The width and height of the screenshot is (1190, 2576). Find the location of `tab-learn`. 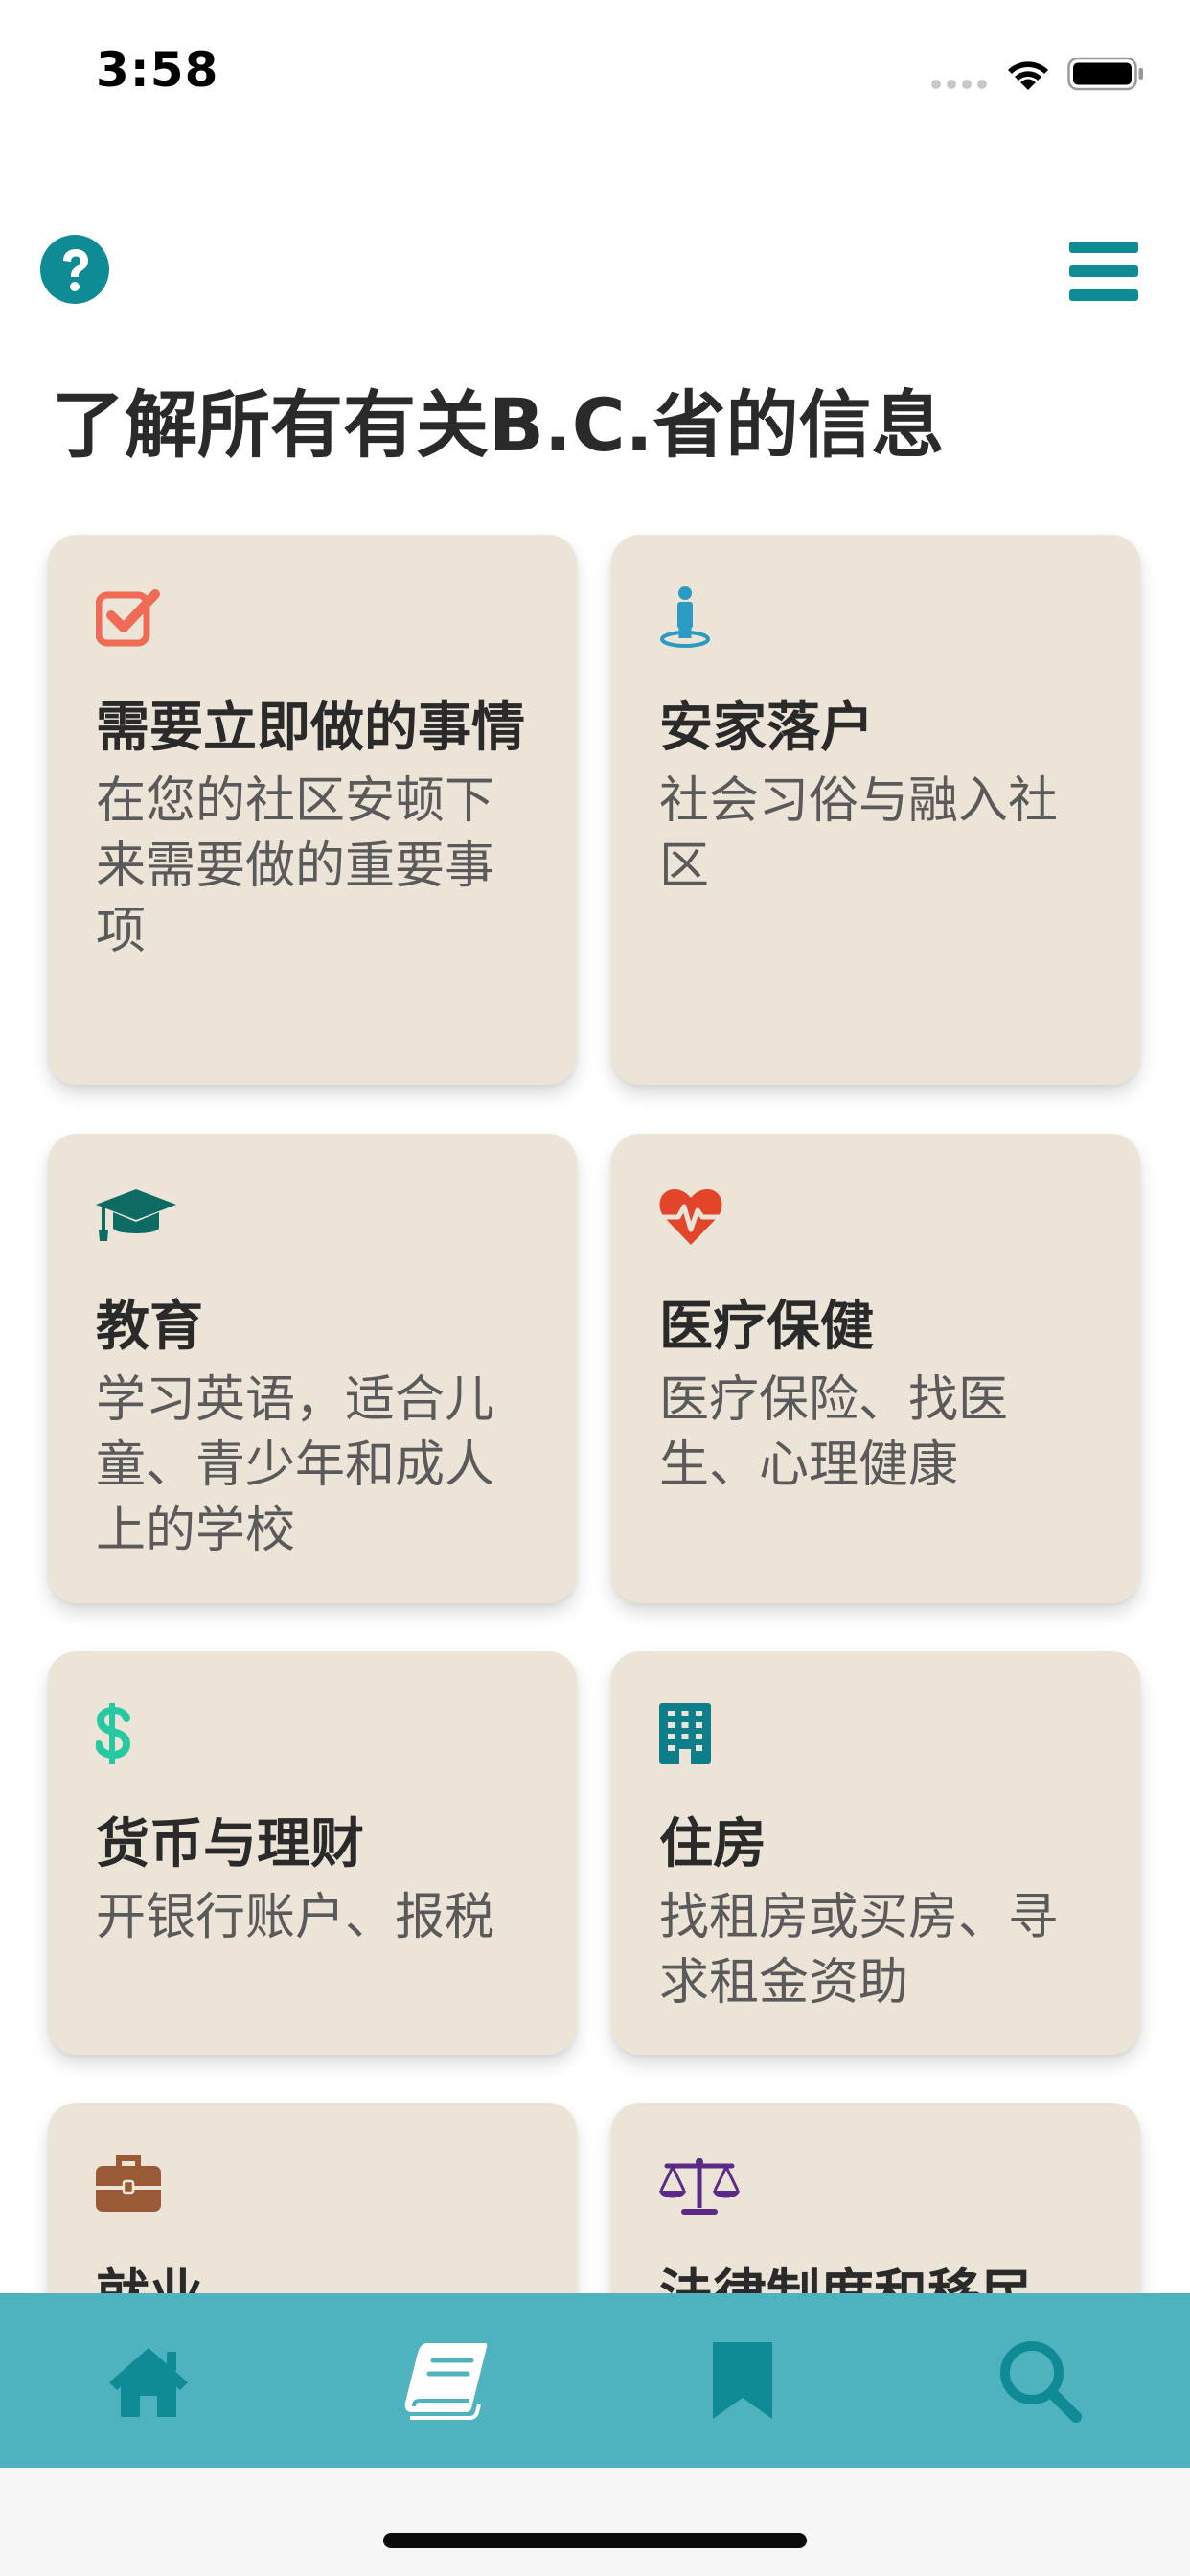

tab-learn is located at coordinates (445, 2380).